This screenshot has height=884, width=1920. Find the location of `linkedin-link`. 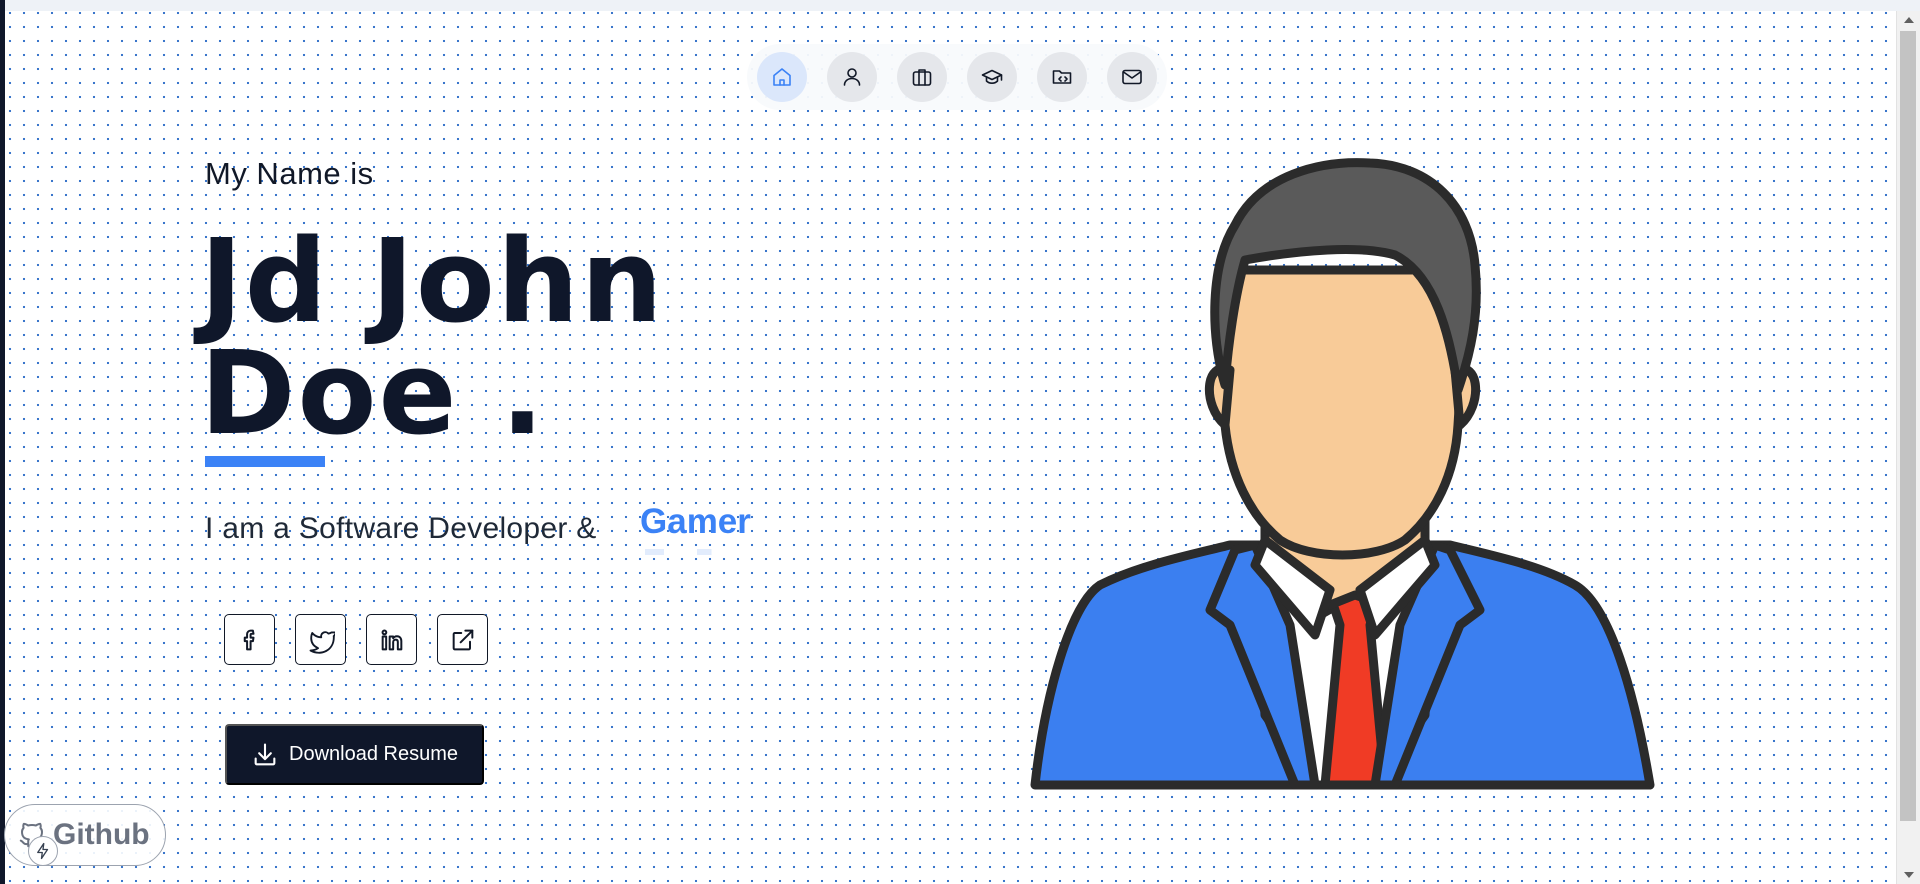

linkedin-link is located at coordinates (391, 639).